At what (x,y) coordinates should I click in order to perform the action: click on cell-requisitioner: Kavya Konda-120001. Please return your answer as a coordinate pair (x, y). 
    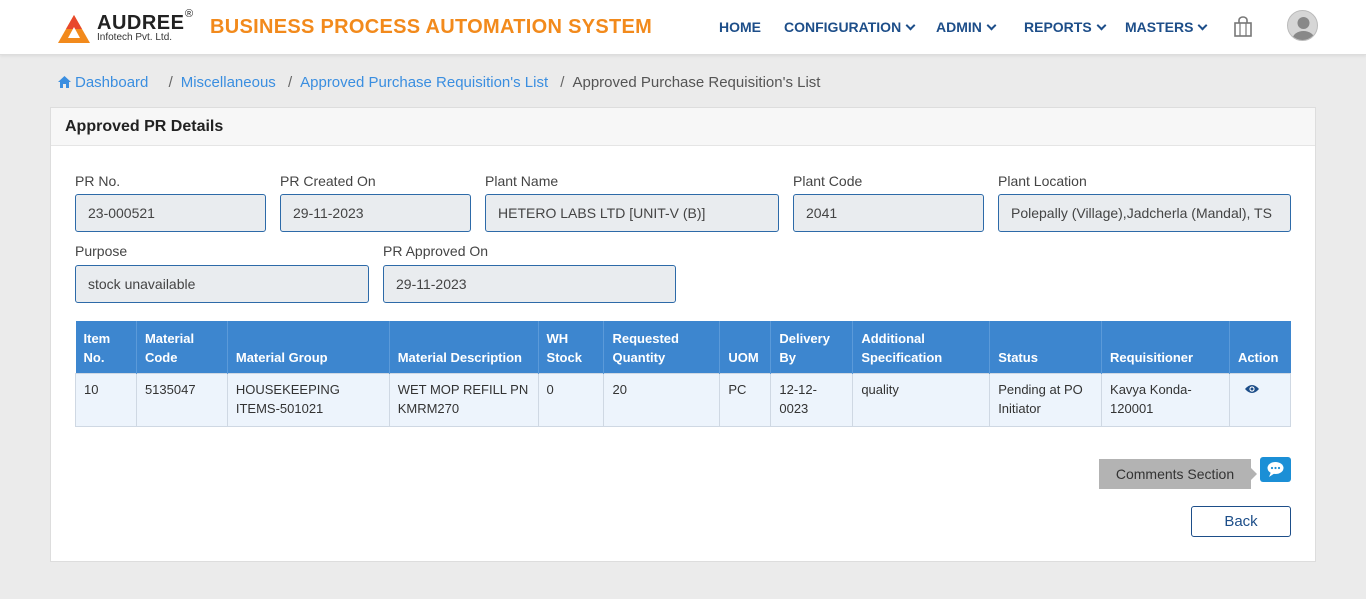
    Looking at the image, I should click on (1165, 399).